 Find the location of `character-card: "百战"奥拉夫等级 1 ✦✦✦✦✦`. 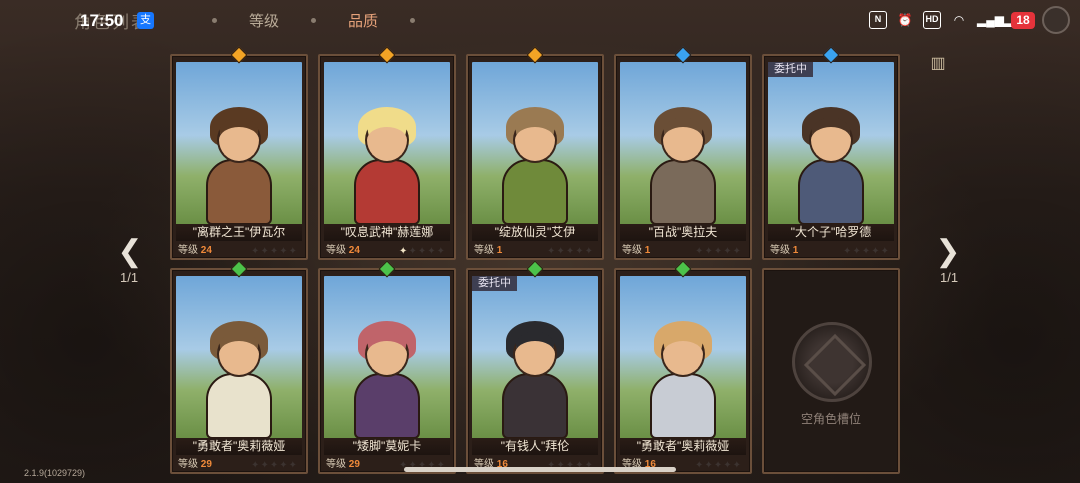

character-card: "百战"奥拉夫等级 1 ✦✦✦✦✦ is located at coordinates (683, 153).